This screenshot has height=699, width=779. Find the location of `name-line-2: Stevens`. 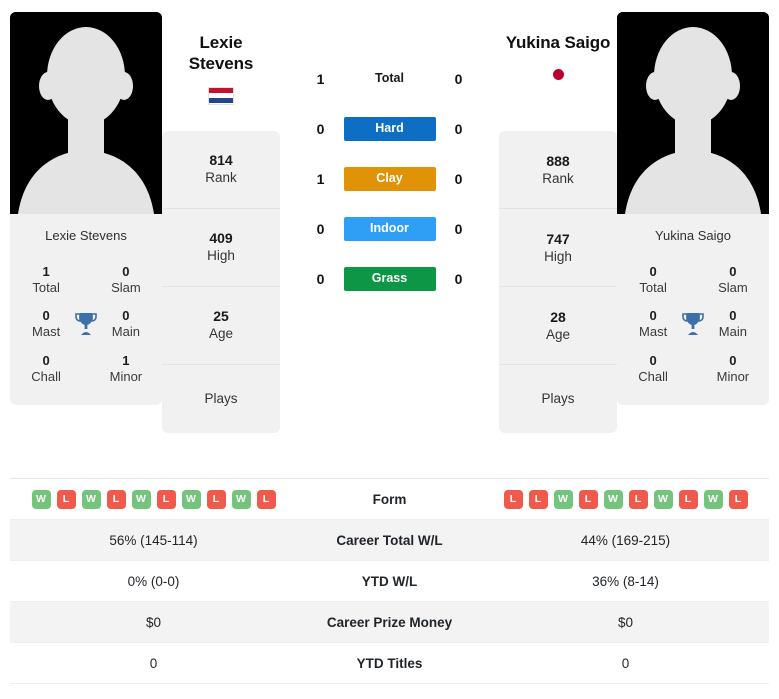

name-line-2: Stevens is located at coordinates (221, 64).